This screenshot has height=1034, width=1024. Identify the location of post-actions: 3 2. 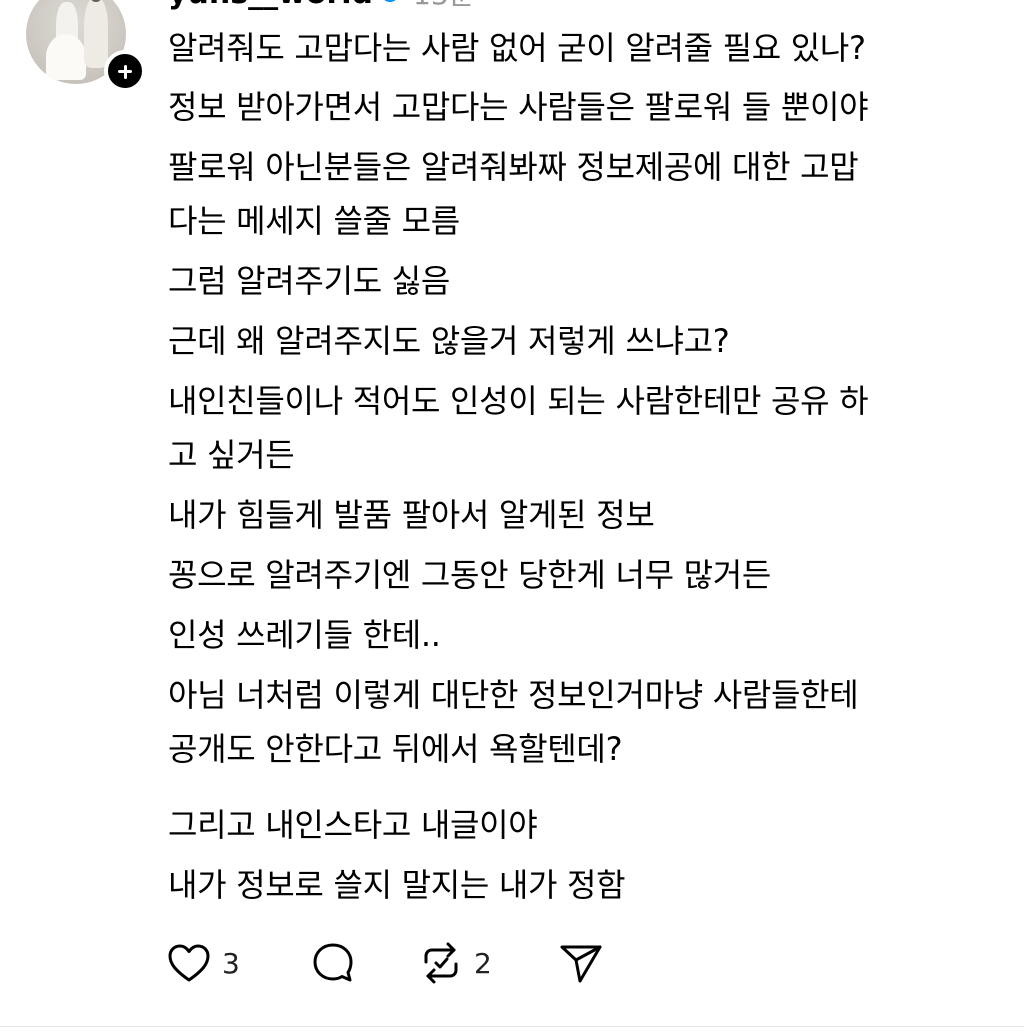
(414, 963).